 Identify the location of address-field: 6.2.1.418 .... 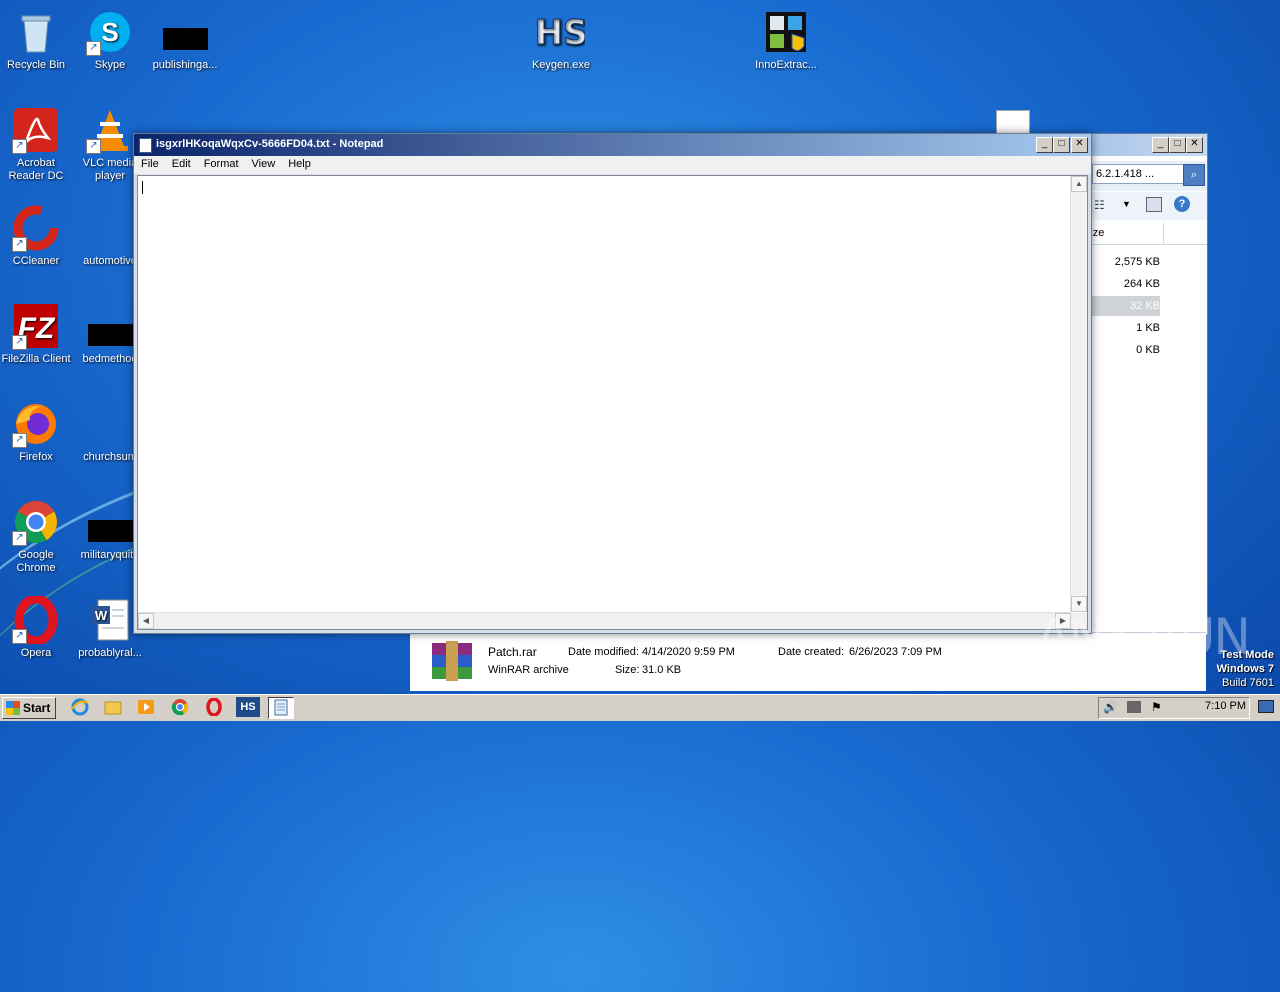
(1138, 174).